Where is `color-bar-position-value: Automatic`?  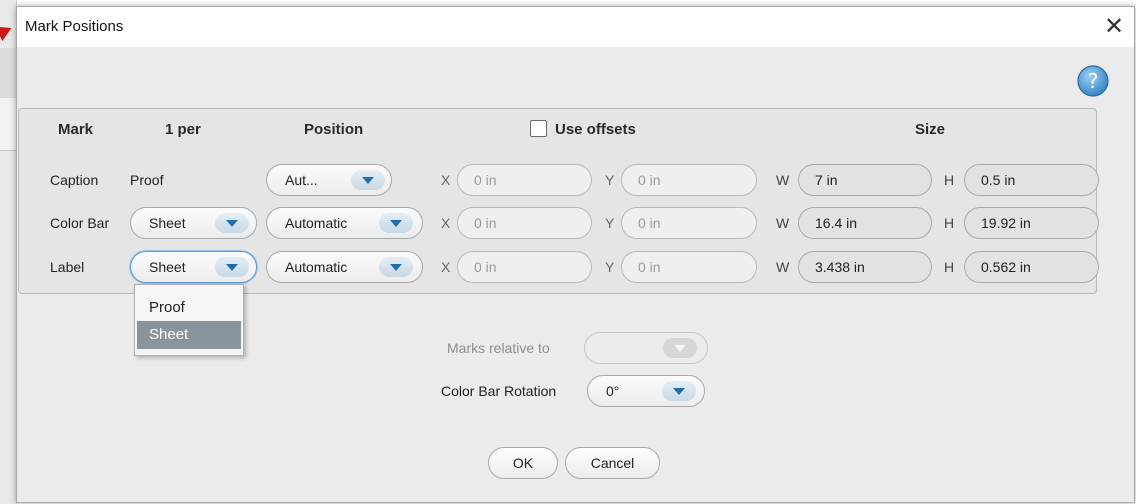
color-bar-position-value: Automatic is located at coordinates (316, 223).